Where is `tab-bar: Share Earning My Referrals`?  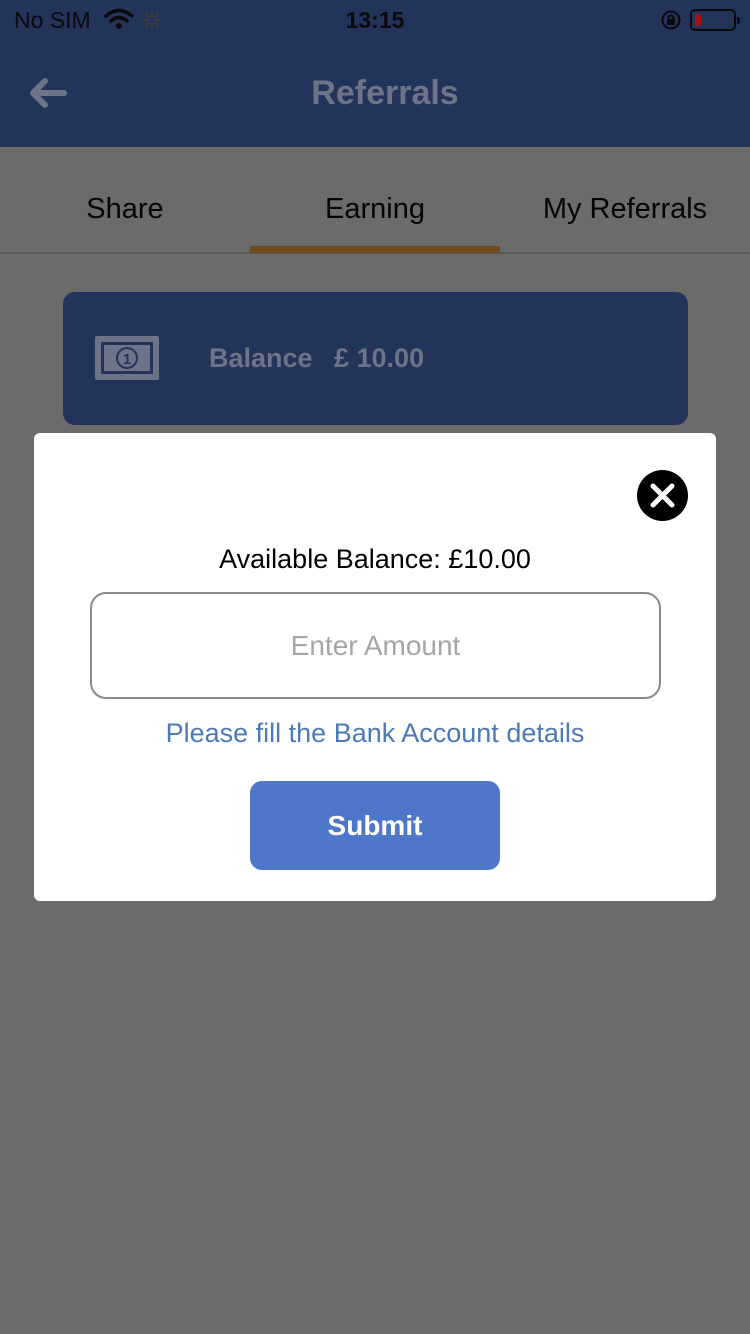
tab-bar: Share Earning My Referrals is located at coordinates (375, 200).